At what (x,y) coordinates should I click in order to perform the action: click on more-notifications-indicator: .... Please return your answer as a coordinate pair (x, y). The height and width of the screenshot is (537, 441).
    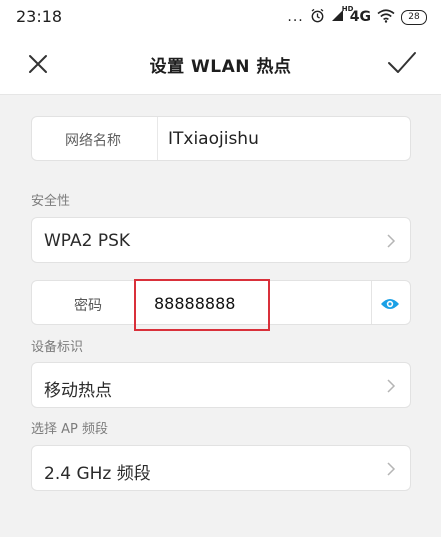
    Looking at the image, I should click on (295, 17).